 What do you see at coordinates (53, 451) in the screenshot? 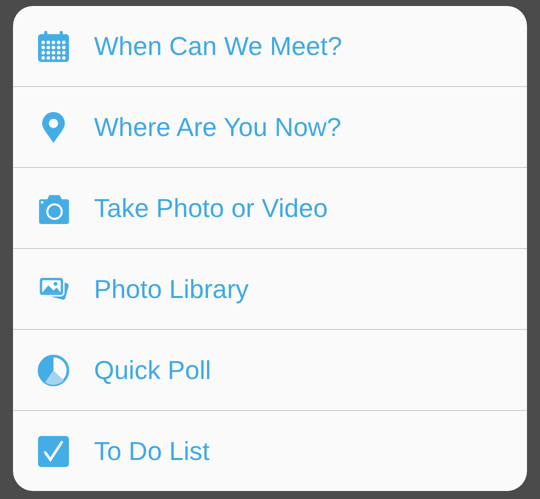
I see `checkbox-icon` at bounding box center [53, 451].